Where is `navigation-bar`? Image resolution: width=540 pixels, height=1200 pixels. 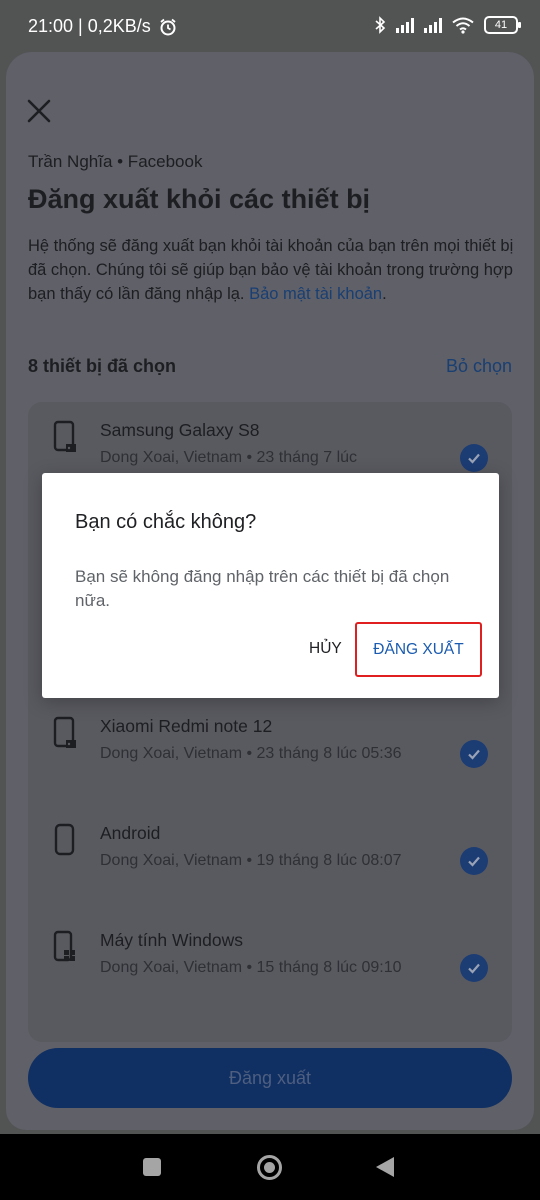
navigation-bar is located at coordinates (270, 1167).